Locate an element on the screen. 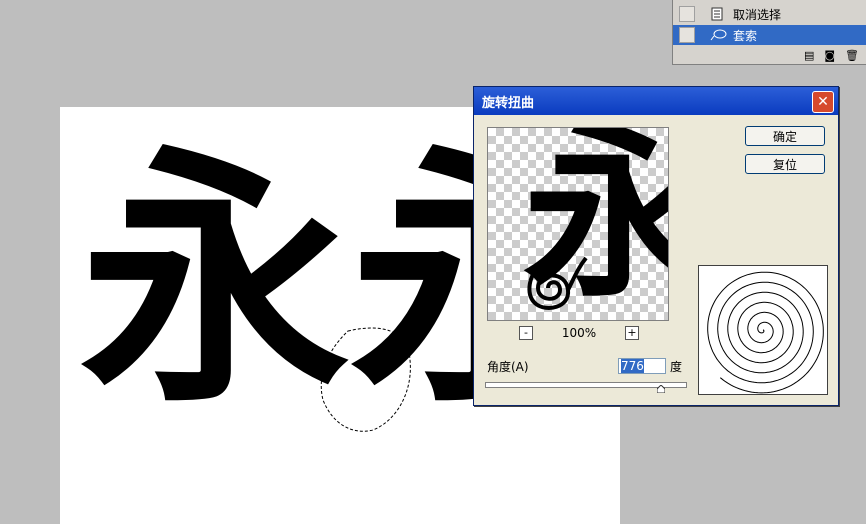 Image resolution: width=866 pixels, height=524 pixels. preview-swirl is located at coordinates (557, 283).